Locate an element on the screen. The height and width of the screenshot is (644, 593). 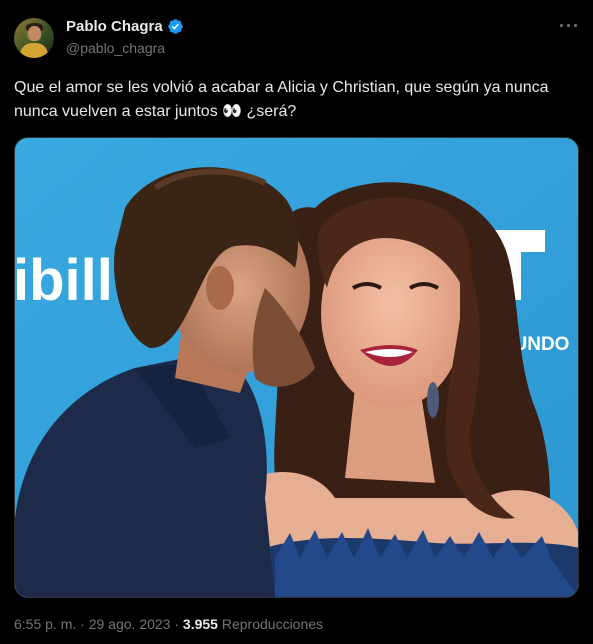
tweet-header: Pablo Chagra @pablo_chagra is located at coordinates (296, 37).